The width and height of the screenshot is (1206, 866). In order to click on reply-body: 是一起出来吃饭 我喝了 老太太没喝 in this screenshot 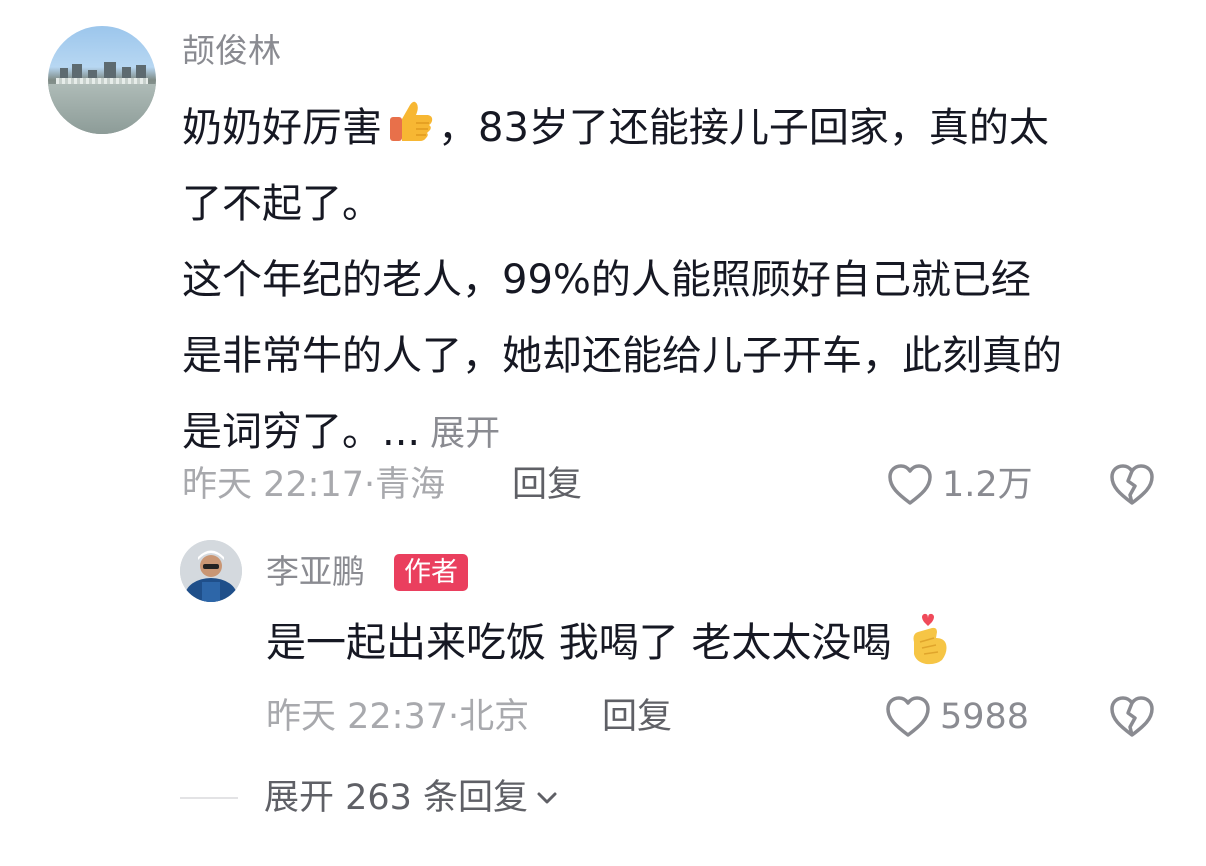, I will do `click(610, 642)`.